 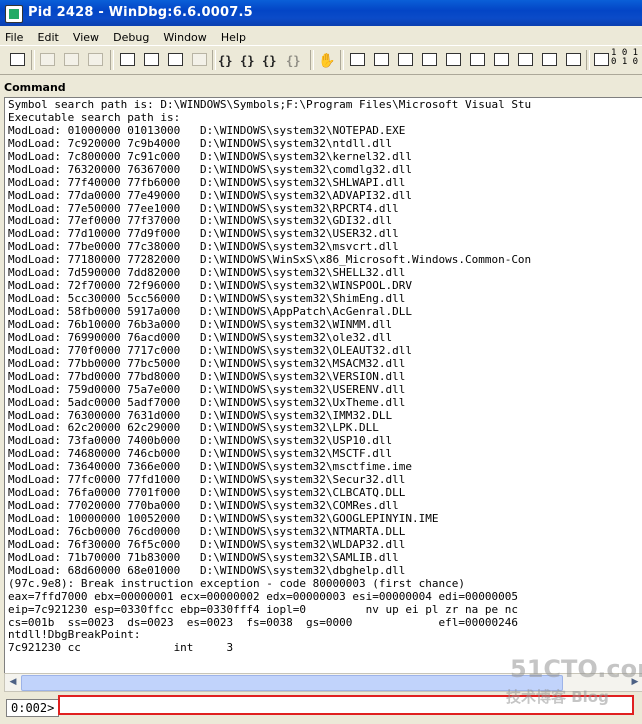 What do you see at coordinates (271, 59) in the screenshot?
I see `step-out-icon` at bounding box center [271, 59].